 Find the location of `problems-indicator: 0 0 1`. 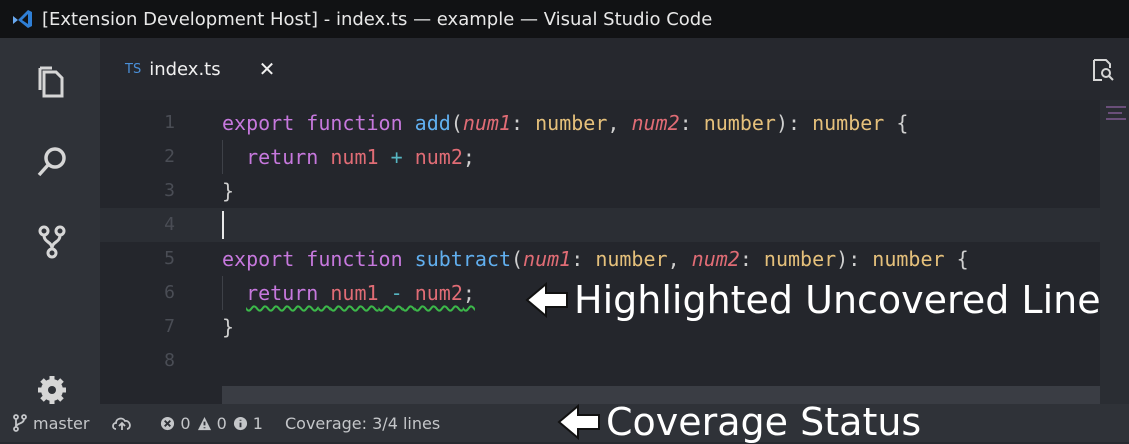

problems-indicator: 0 0 1 is located at coordinates (211, 423).